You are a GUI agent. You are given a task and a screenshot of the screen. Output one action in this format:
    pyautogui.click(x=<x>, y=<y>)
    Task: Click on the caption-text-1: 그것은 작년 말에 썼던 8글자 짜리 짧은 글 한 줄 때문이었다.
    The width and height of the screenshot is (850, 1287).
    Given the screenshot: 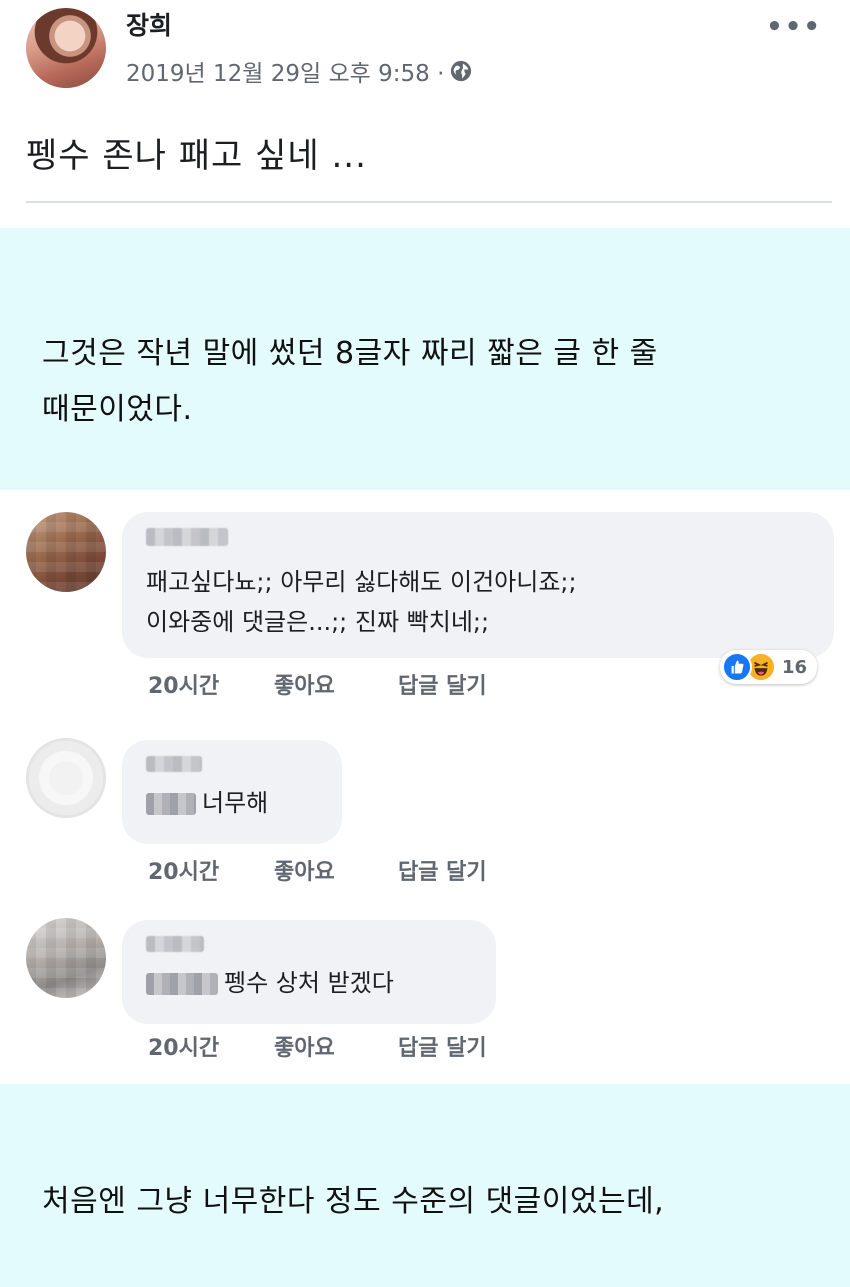 What is the action you would take?
    pyautogui.click(x=350, y=382)
    